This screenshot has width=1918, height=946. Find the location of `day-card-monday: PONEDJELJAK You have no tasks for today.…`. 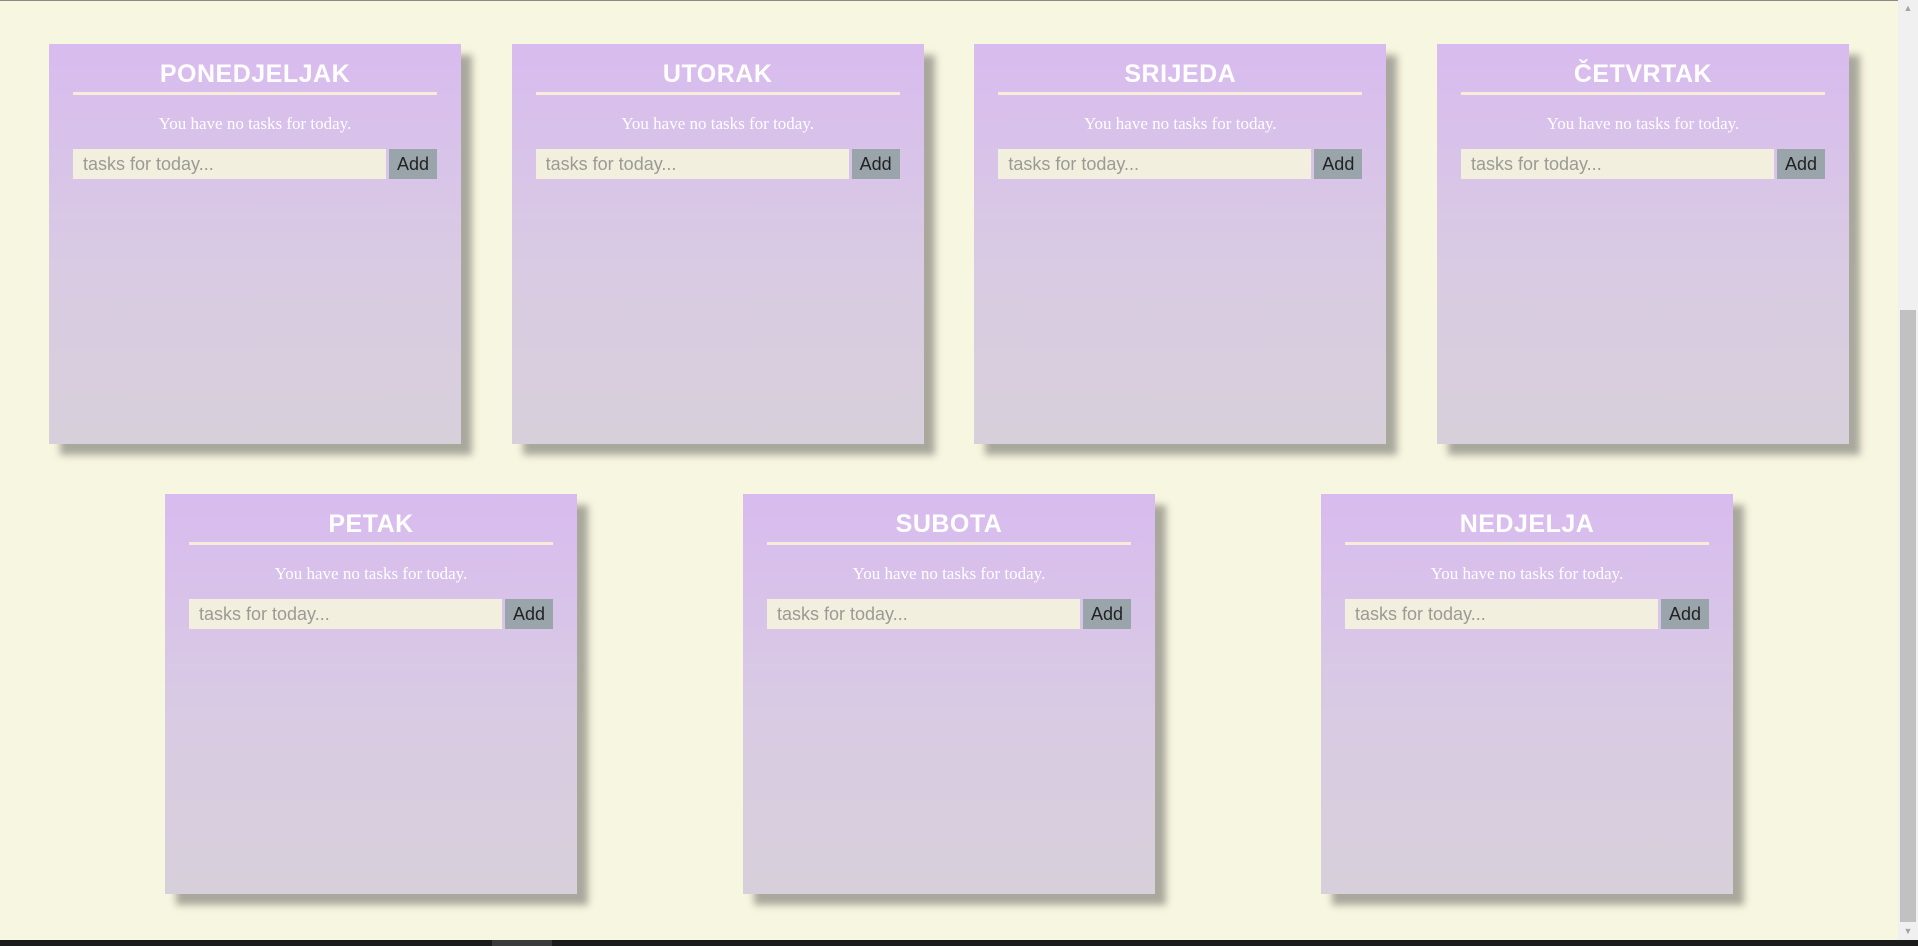

day-card-monday: PONEDJELJAK You have no tasks for today.… is located at coordinates (255, 244).